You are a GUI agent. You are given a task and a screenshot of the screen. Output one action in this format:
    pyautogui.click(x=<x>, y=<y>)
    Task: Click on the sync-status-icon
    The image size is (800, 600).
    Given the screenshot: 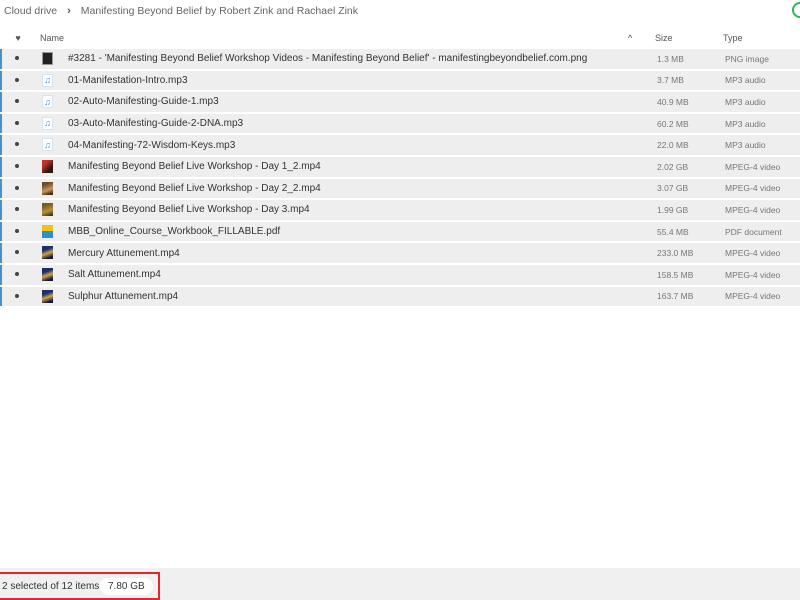 What is the action you would take?
    pyautogui.click(x=796, y=10)
    